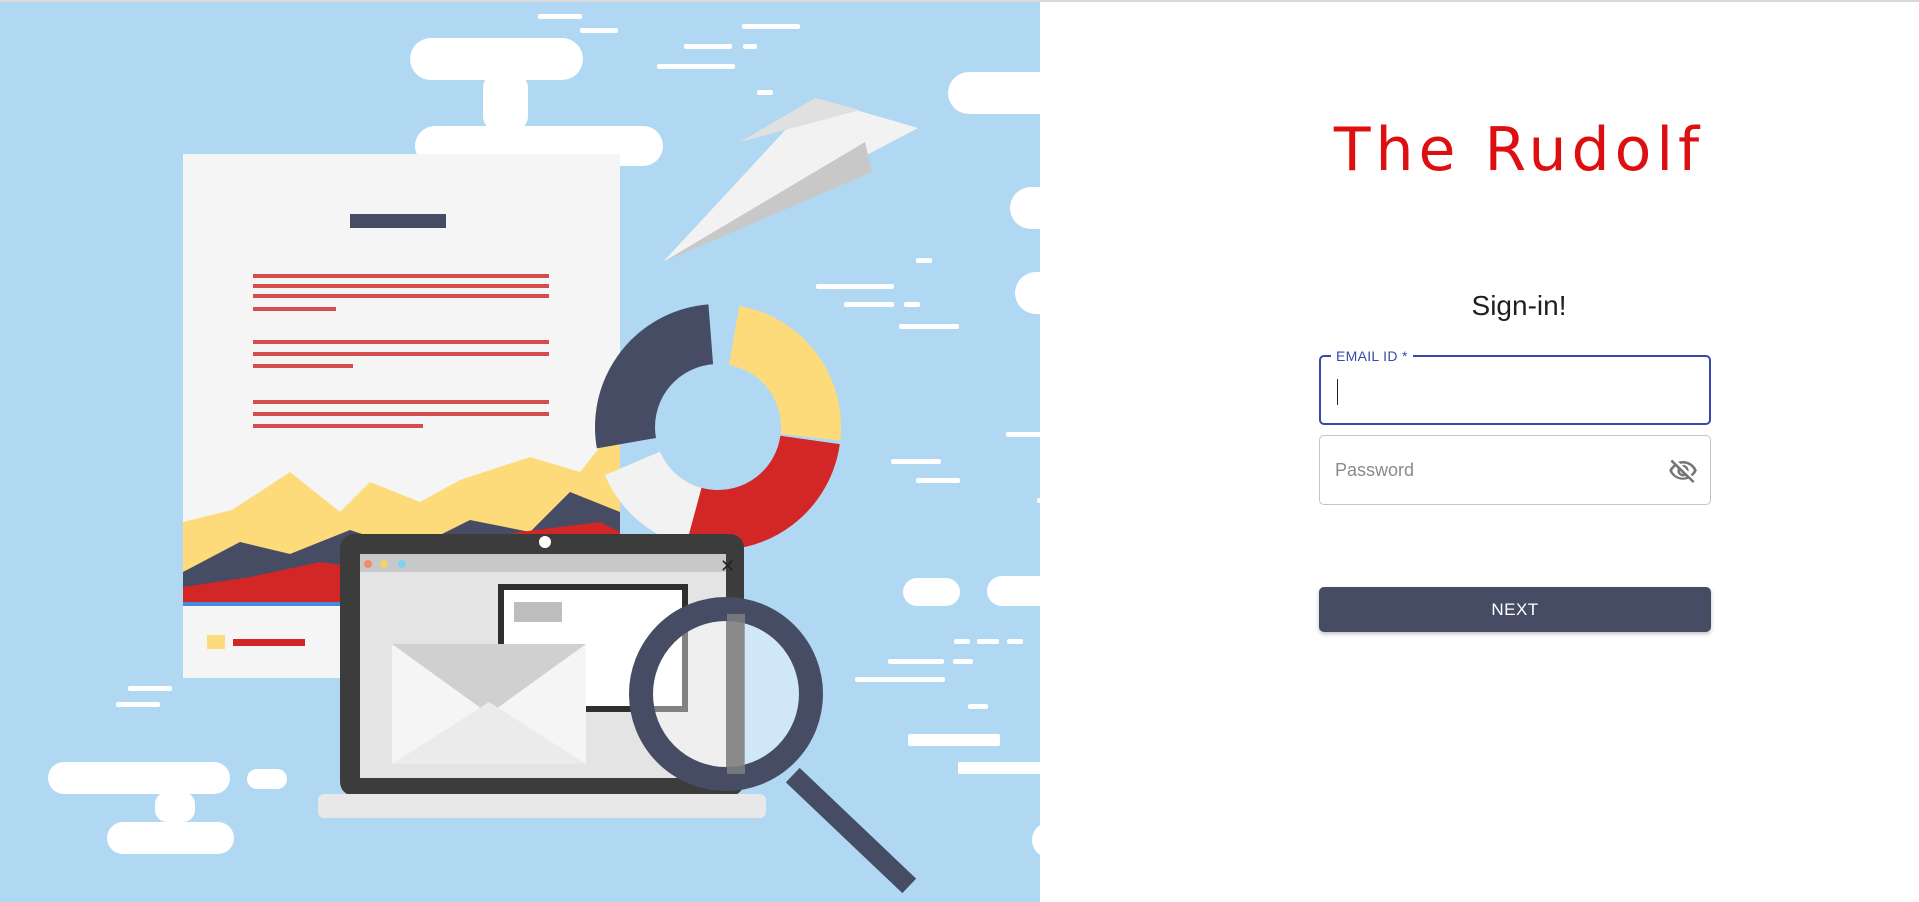 This screenshot has width=1919, height=902. What do you see at coordinates (1337, 392) in the screenshot?
I see `text-caret` at bounding box center [1337, 392].